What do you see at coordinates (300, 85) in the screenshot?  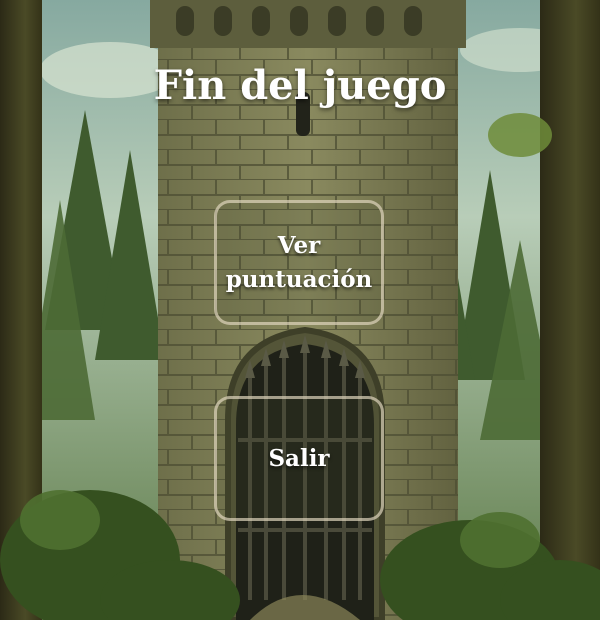 I see `game-over-title: Fin del juego` at bounding box center [300, 85].